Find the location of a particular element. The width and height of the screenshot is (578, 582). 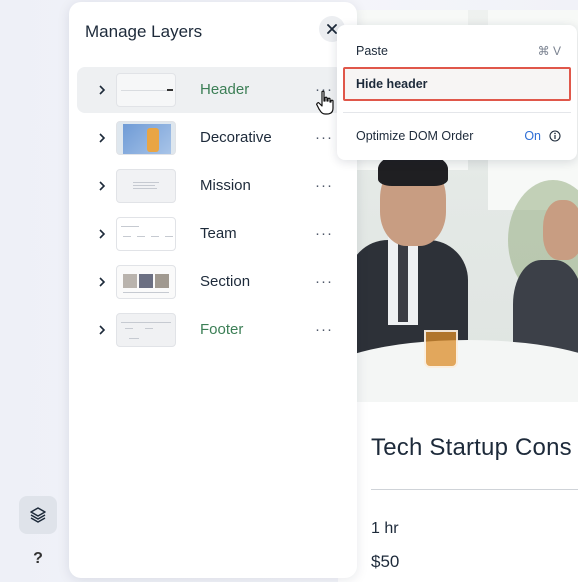

layer-row-header: Header ··· is located at coordinates (210, 90).